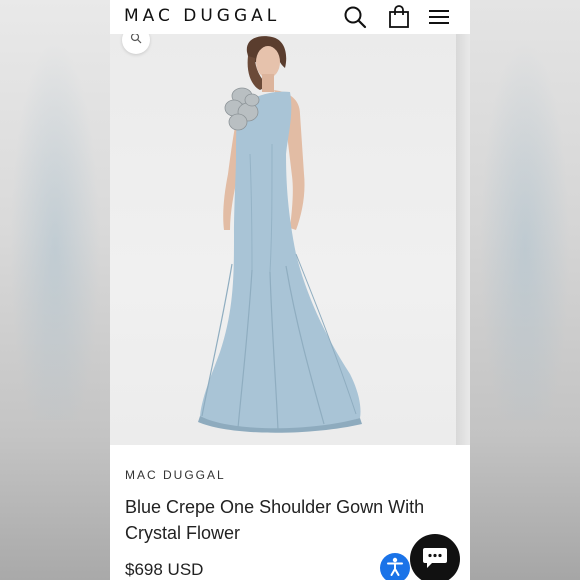  What do you see at coordinates (435, 559) in the screenshot?
I see `chat-bubble-icon` at bounding box center [435, 559].